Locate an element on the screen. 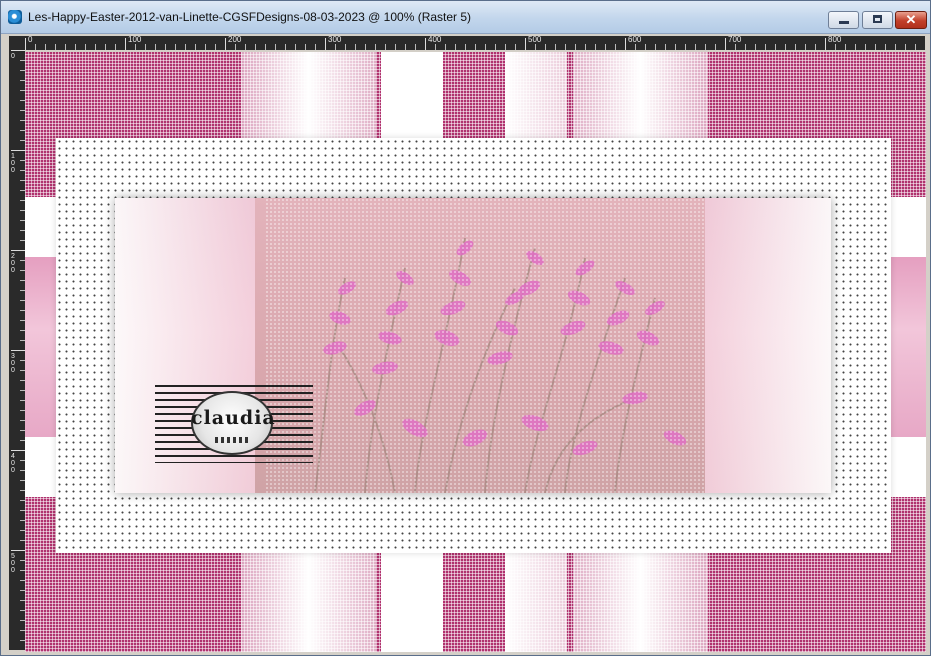 The width and height of the screenshot is (931, 656). minimize-button is located at coordinates (843, 20).